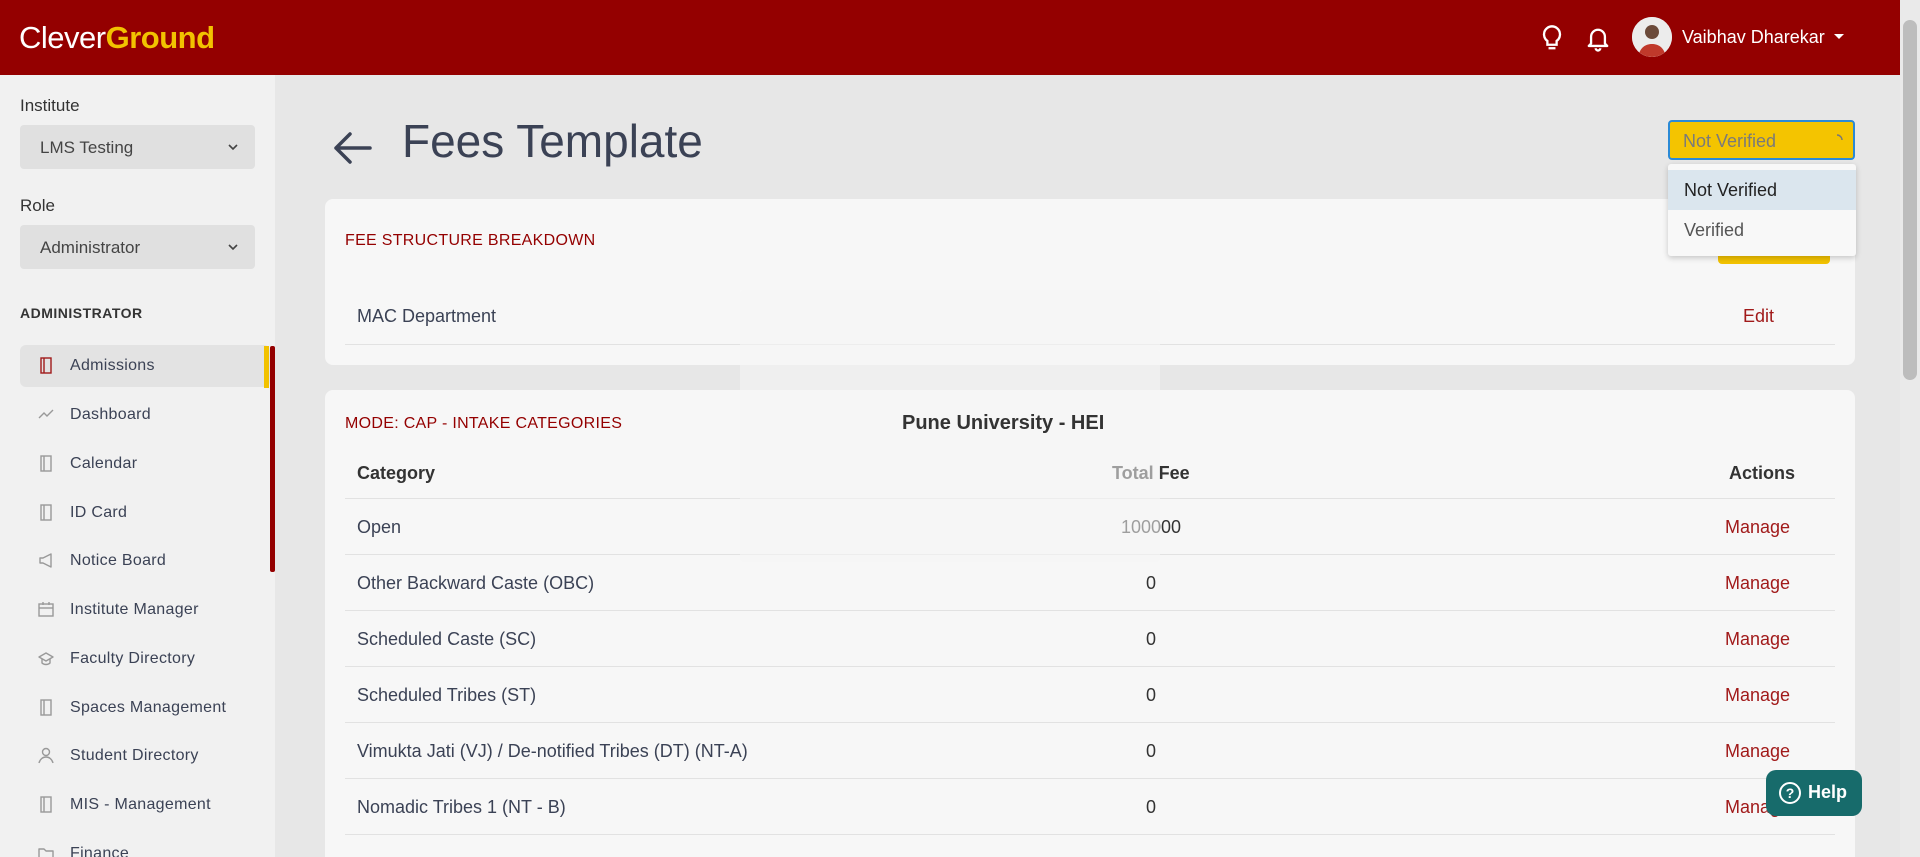 The image size is (1920, 857). I want to click on column-header-actions: Actions, so click(1762, 473).